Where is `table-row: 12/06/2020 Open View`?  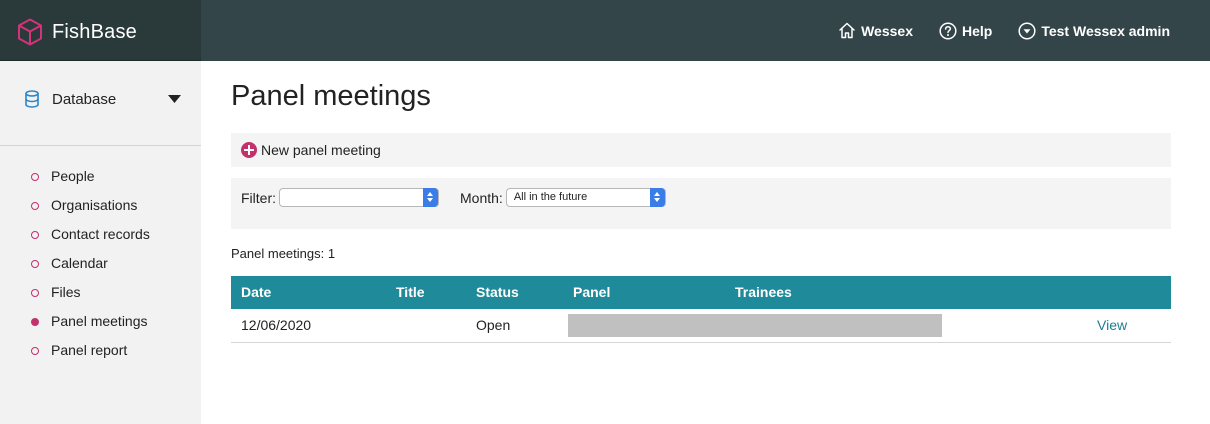 table-row: 12/06/2020 Open View is located at coordinates (701, 326).